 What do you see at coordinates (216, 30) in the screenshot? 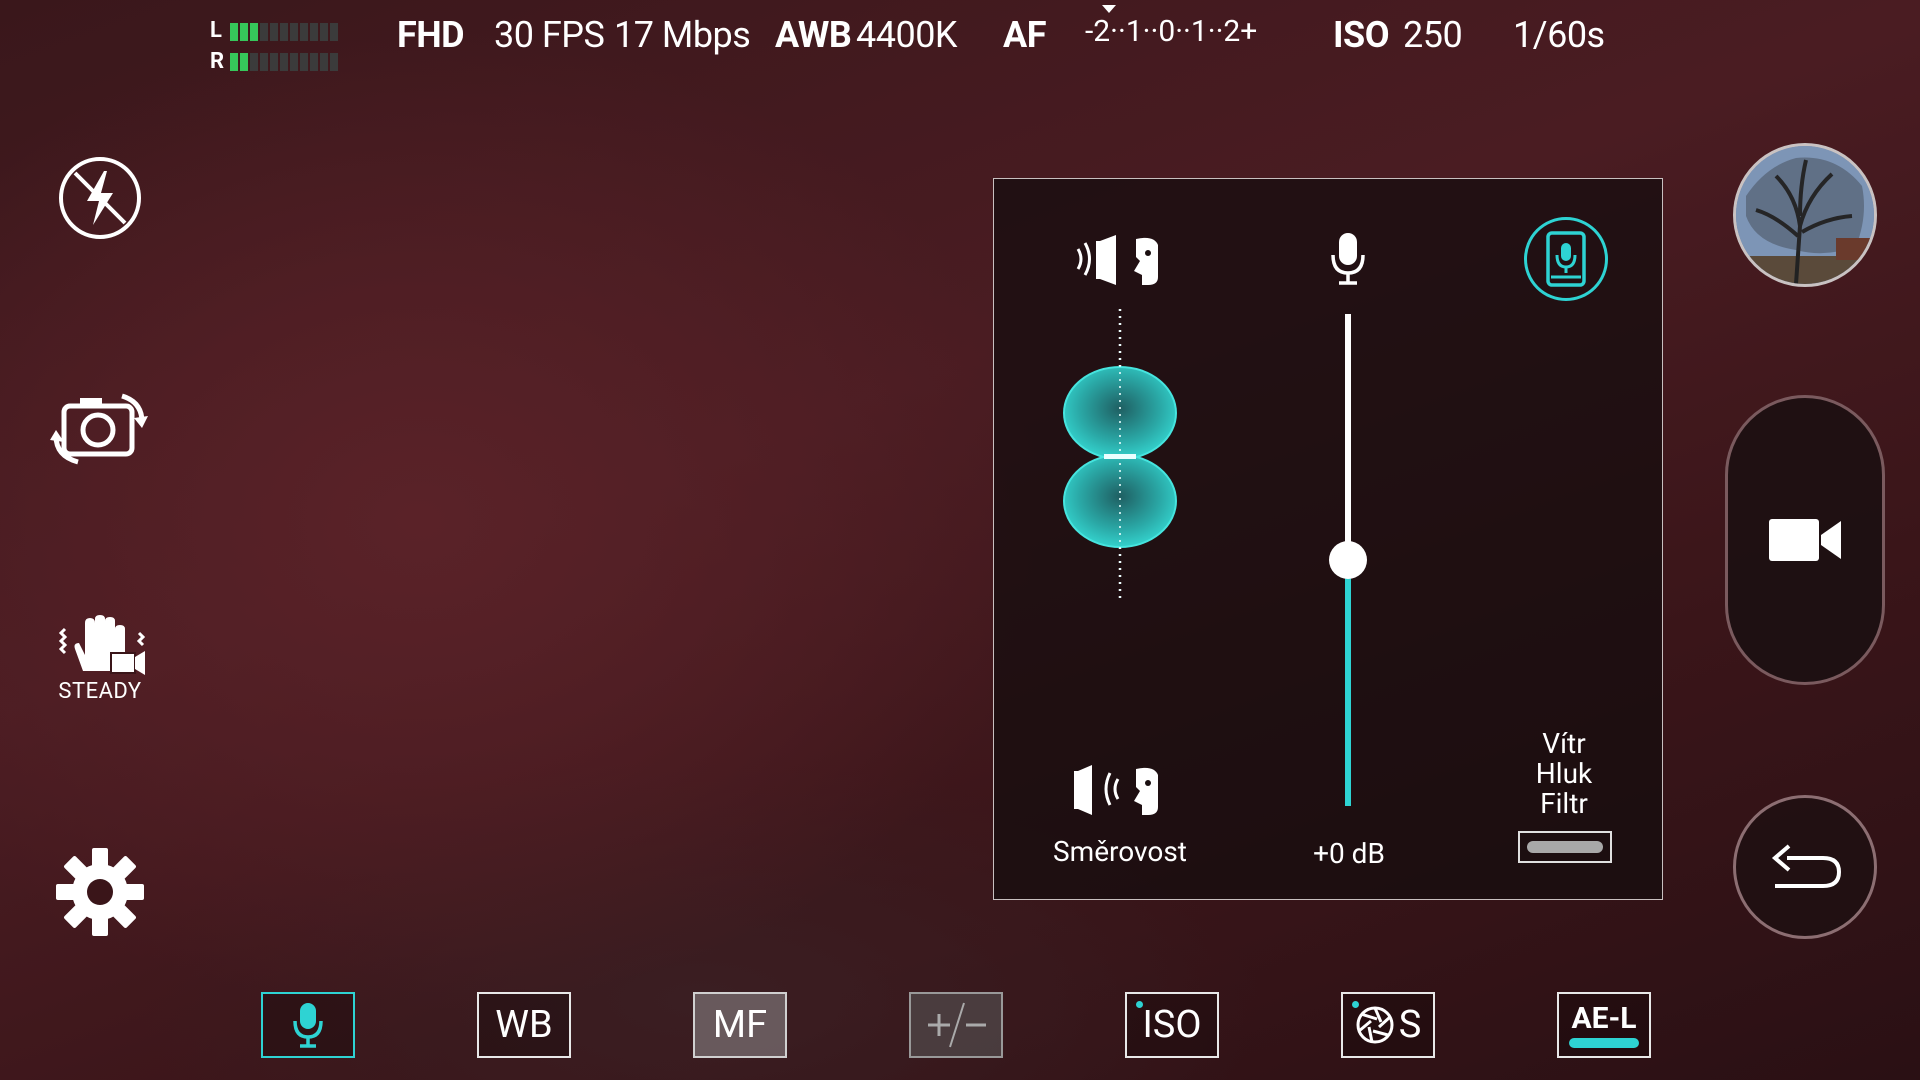
I see `audio-meter-left-label: L` at bounding box center [216, 30].